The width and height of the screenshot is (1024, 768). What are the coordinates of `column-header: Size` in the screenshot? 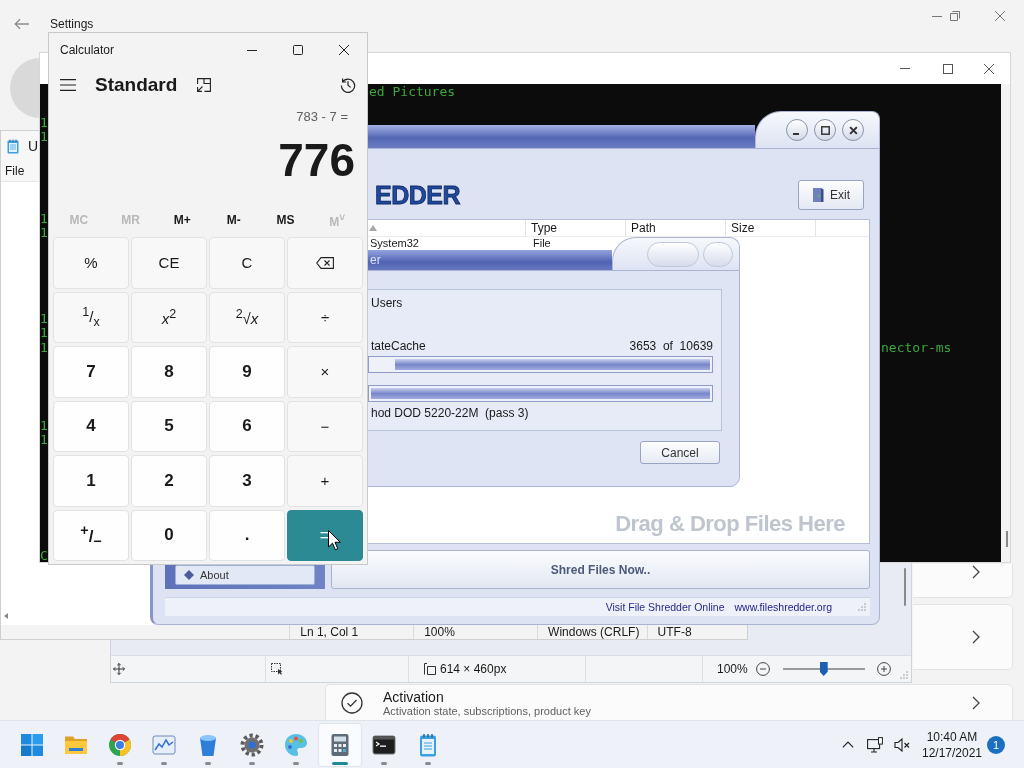 It's located at (771, 228).